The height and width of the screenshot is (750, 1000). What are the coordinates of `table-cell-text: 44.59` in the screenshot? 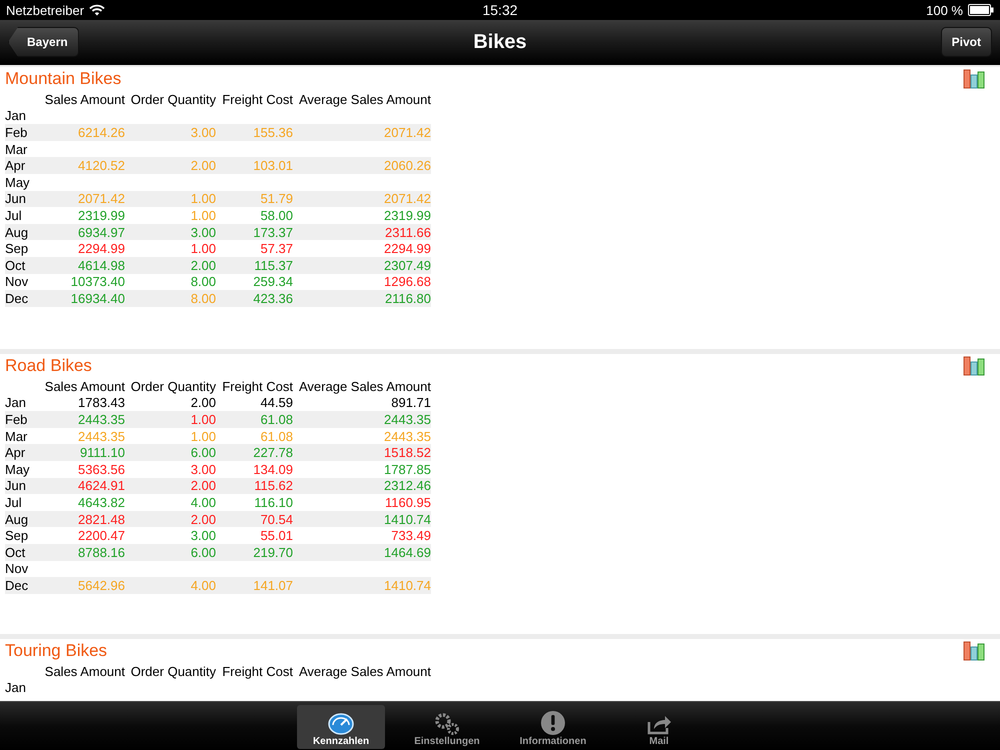 It's located at (276, 402).